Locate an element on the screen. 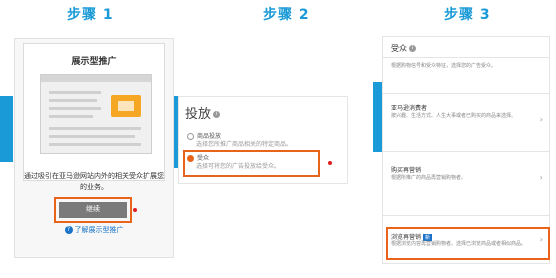 The image size is (556, 278). learn-more-link: ? 了解展示型推广 is located at coordinates (94, 230).